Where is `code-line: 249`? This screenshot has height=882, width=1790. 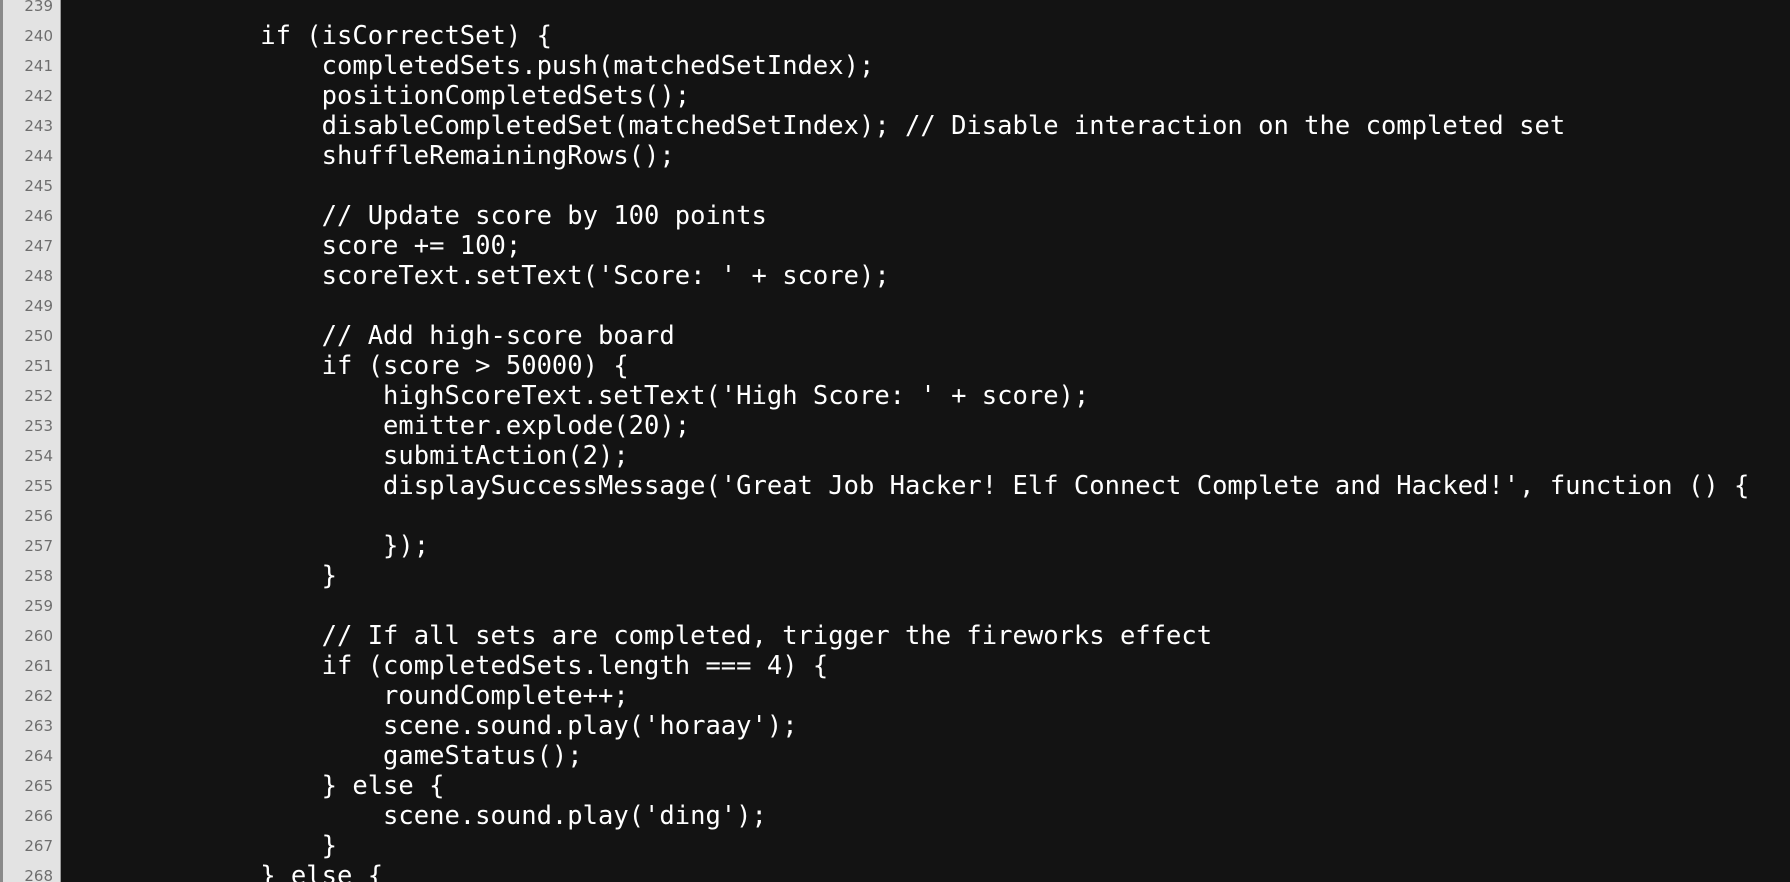 code-line: 249 is located at coordinates (895, 306).